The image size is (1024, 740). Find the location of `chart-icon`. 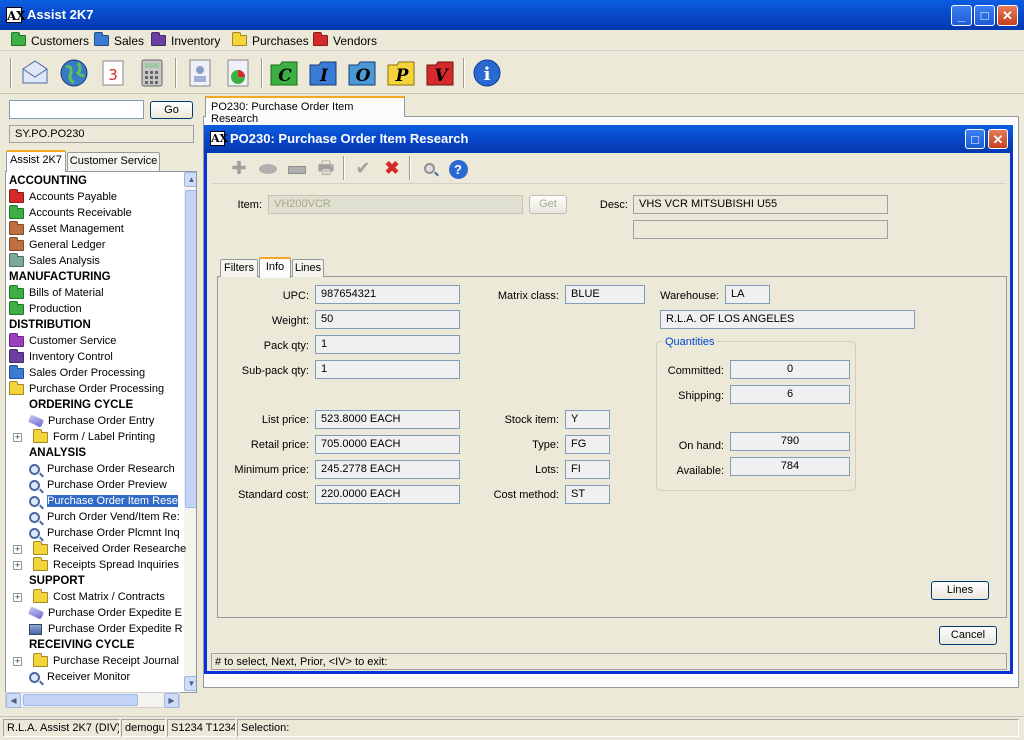

chart-icon is located at coordinates (238, 73).